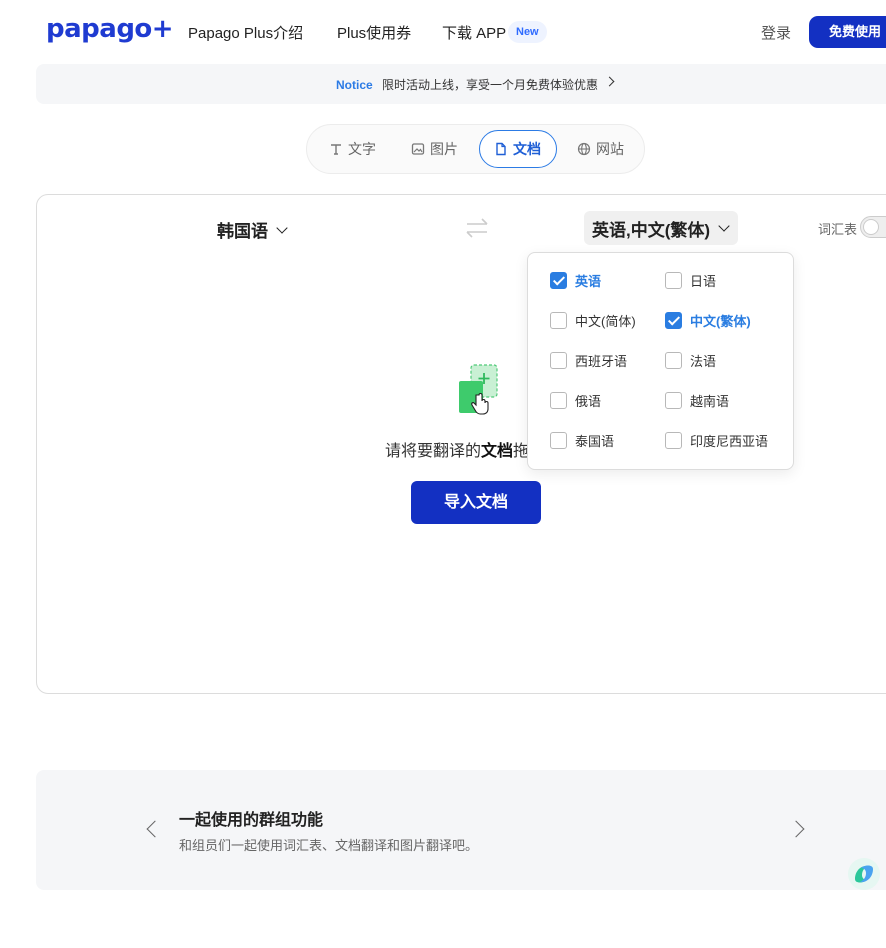 The image size is (886, 948). I want to click on image-icon, so click(418, 149).